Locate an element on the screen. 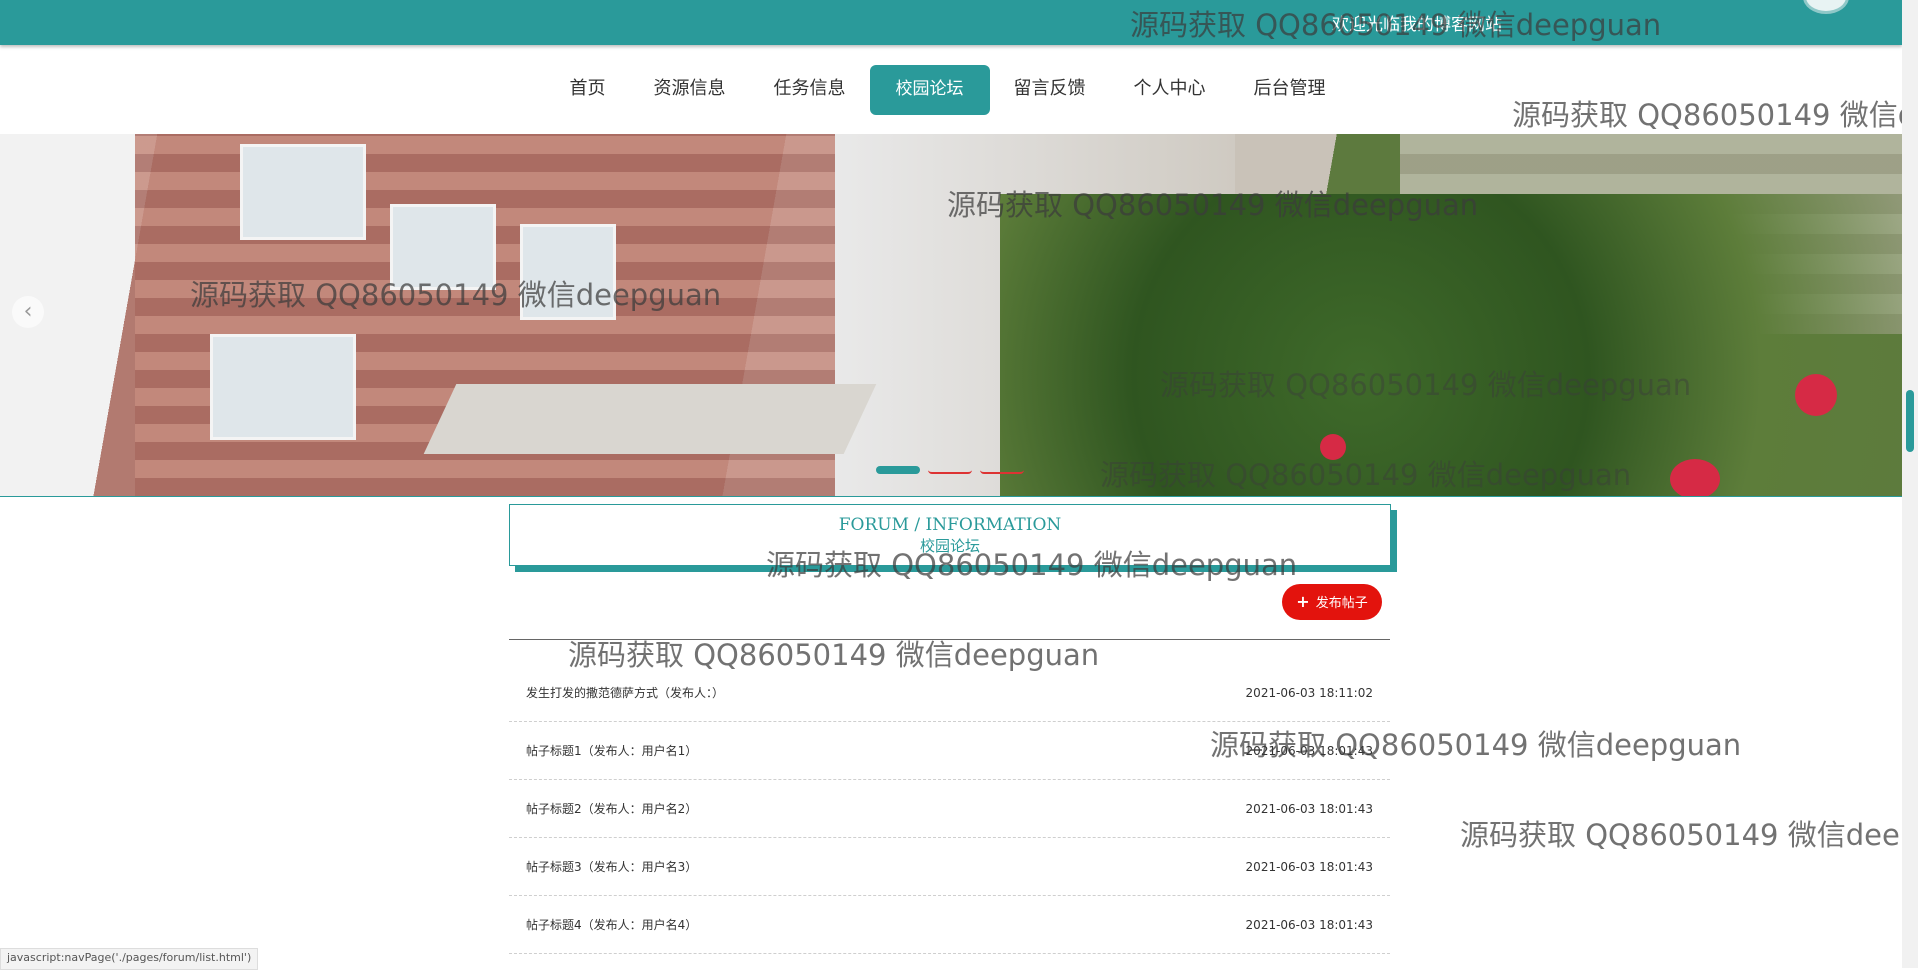  forum-post-row: 帖子标题4（发布人：用户名4） 2021-06-03 18:01:43 is located at coordinates (949, 925).